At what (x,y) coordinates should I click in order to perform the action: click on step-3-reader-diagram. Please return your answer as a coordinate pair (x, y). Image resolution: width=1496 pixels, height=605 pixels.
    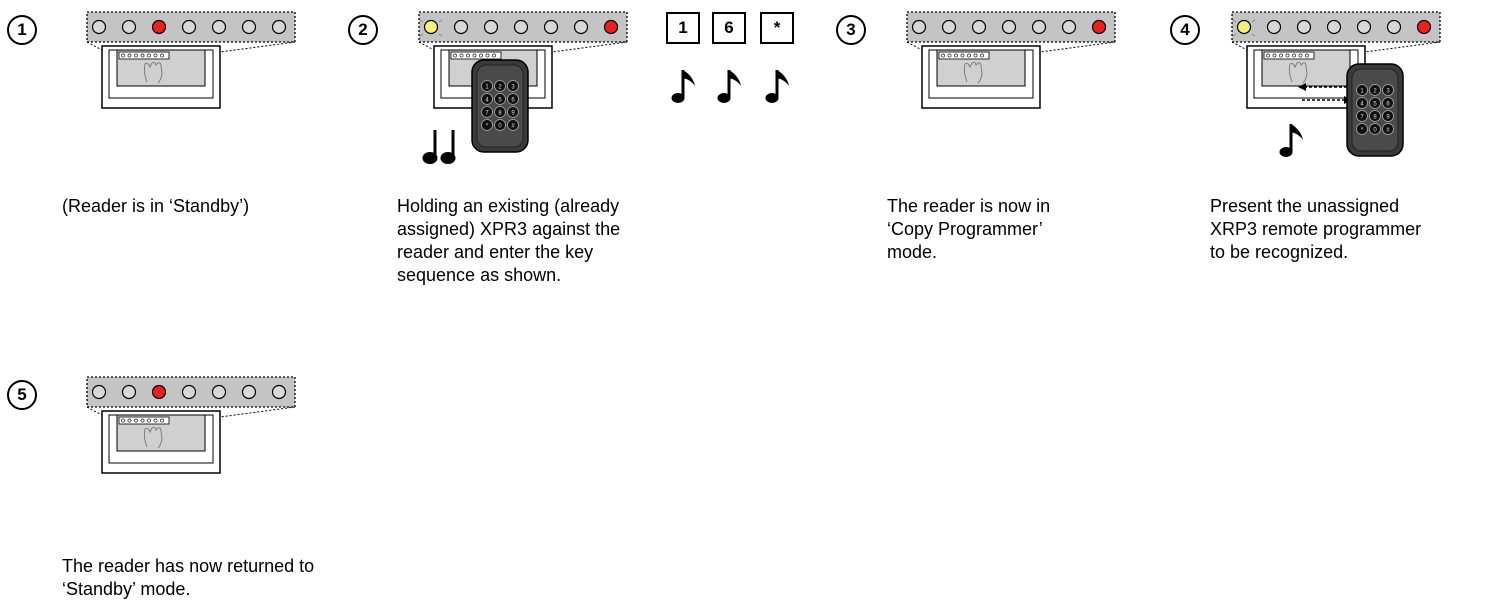
    Looking at the image, I should click on (1011, 60).